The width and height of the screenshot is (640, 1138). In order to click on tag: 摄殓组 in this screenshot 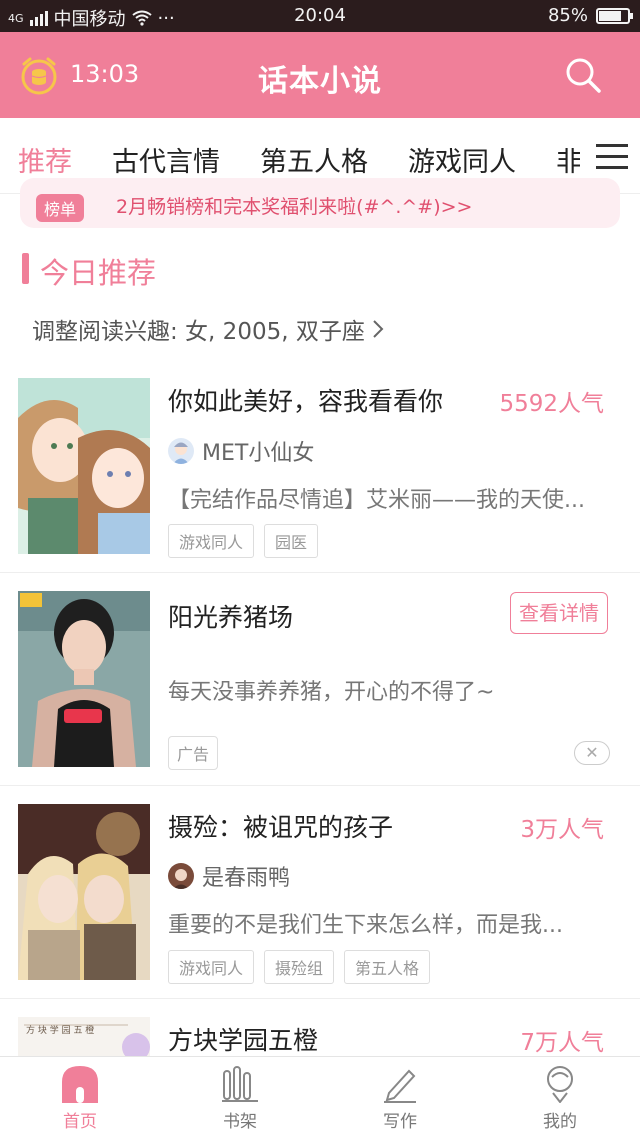, I will do `click(299, 967)`.